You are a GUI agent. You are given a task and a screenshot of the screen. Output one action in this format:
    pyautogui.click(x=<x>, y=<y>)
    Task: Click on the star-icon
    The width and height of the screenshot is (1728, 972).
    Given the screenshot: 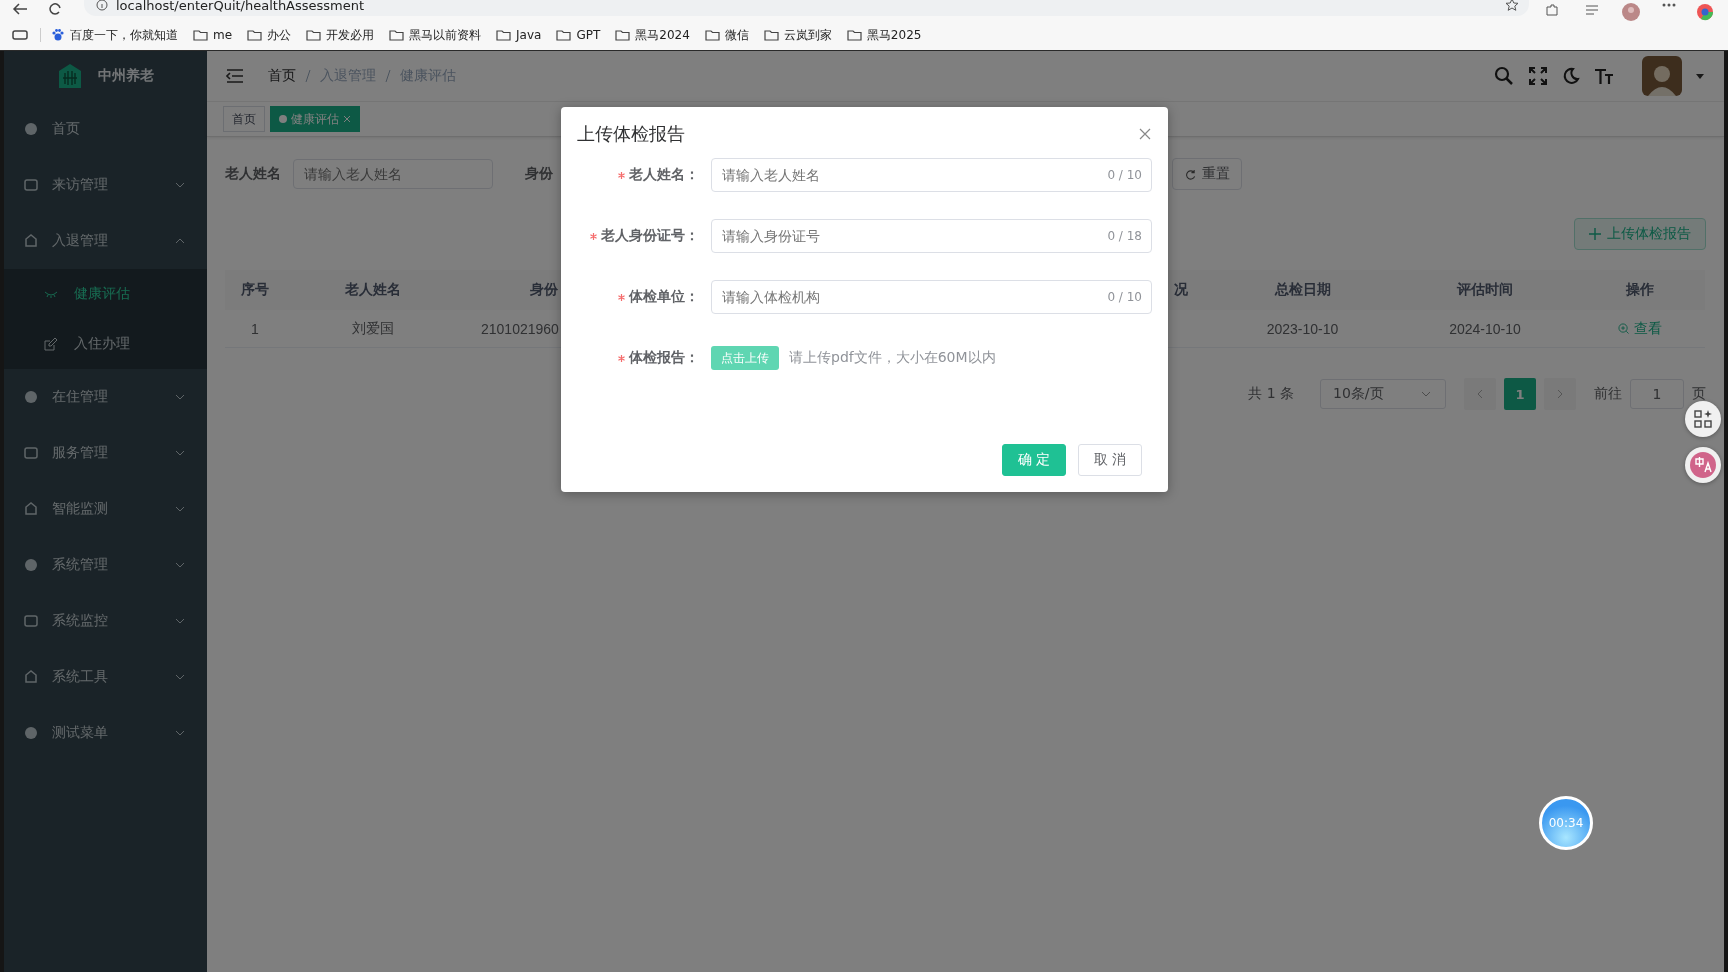 What is the action you would take?
    pyautogui.click(x=1512, y=6)
    